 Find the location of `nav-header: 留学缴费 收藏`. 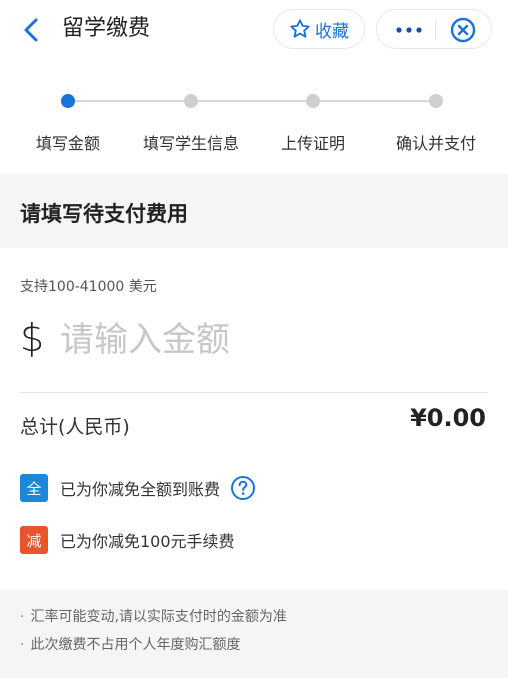

nav-header: 留学缴费 收藏 is located at coordinates (254, 32).